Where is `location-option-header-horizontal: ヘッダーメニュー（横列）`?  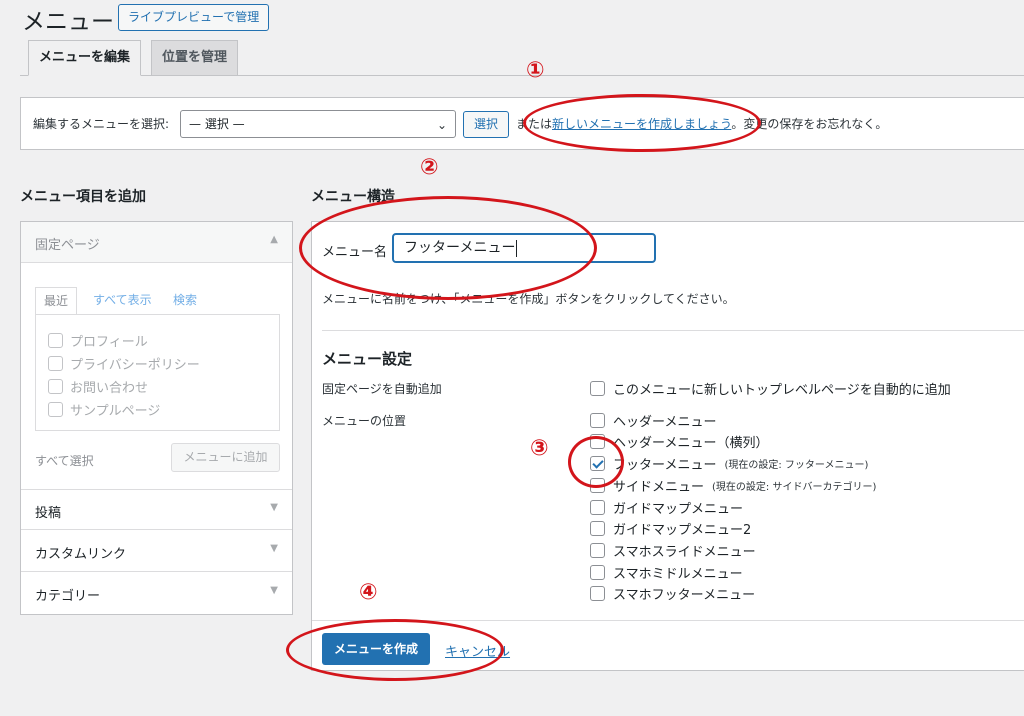 location-option-header-horizontal: ヘッダーメニュー（横列） is located at coordinates (679, 441).